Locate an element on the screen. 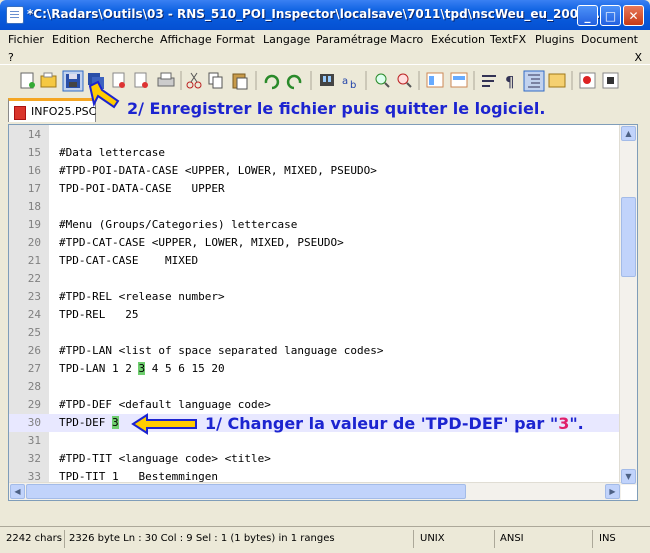 This screenshot has width=650, height=553. line-number: 24 is located at coordinates (34, 314).